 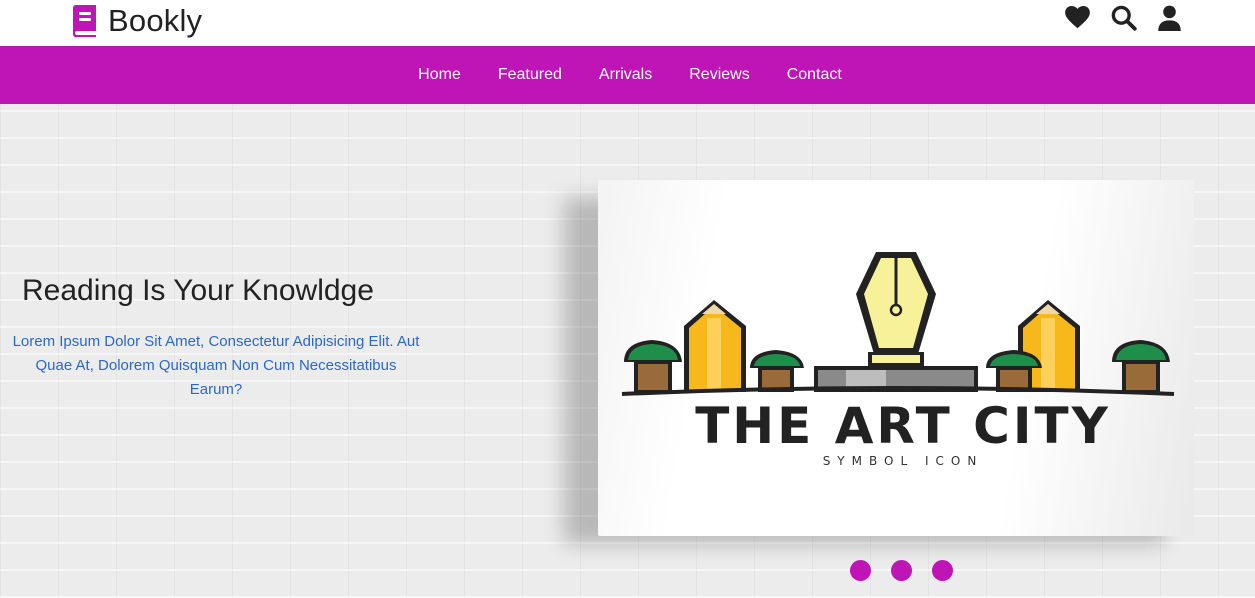 I want to click on nav-link-featured: Featured, so click(x=530, y=75).